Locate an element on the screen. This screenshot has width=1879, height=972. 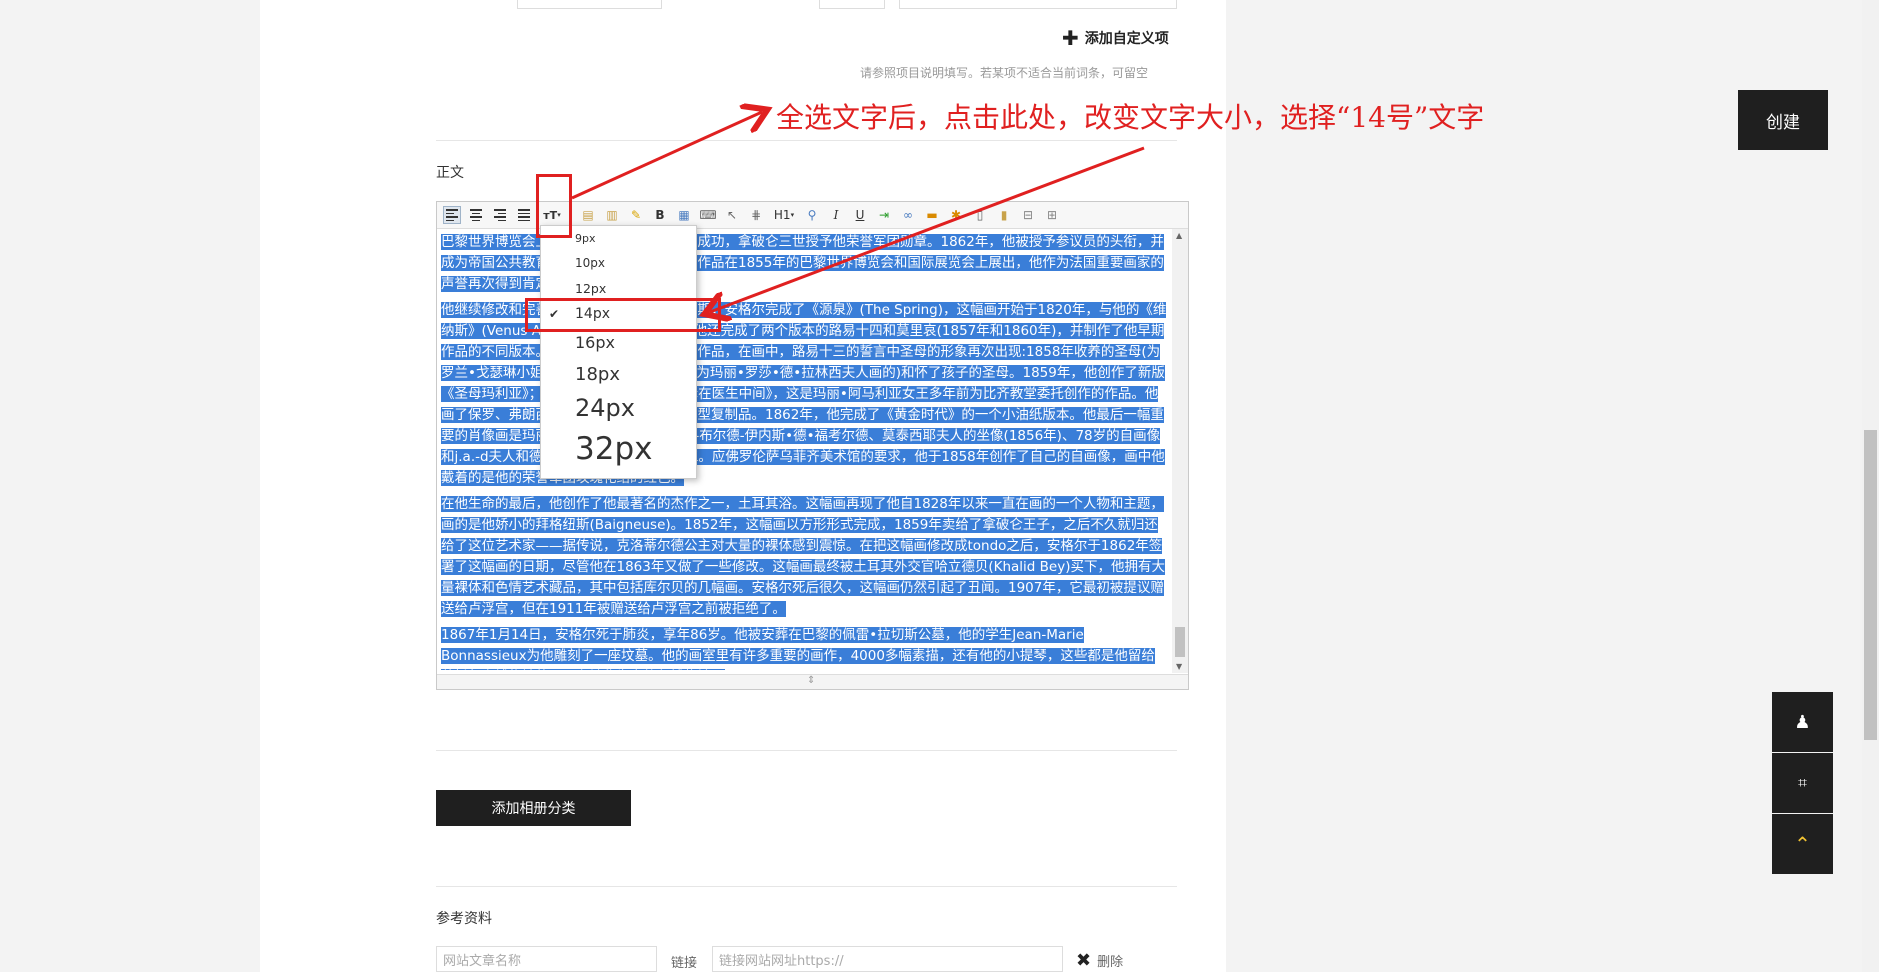
align-right-icon is located at coordinates (500, 215).